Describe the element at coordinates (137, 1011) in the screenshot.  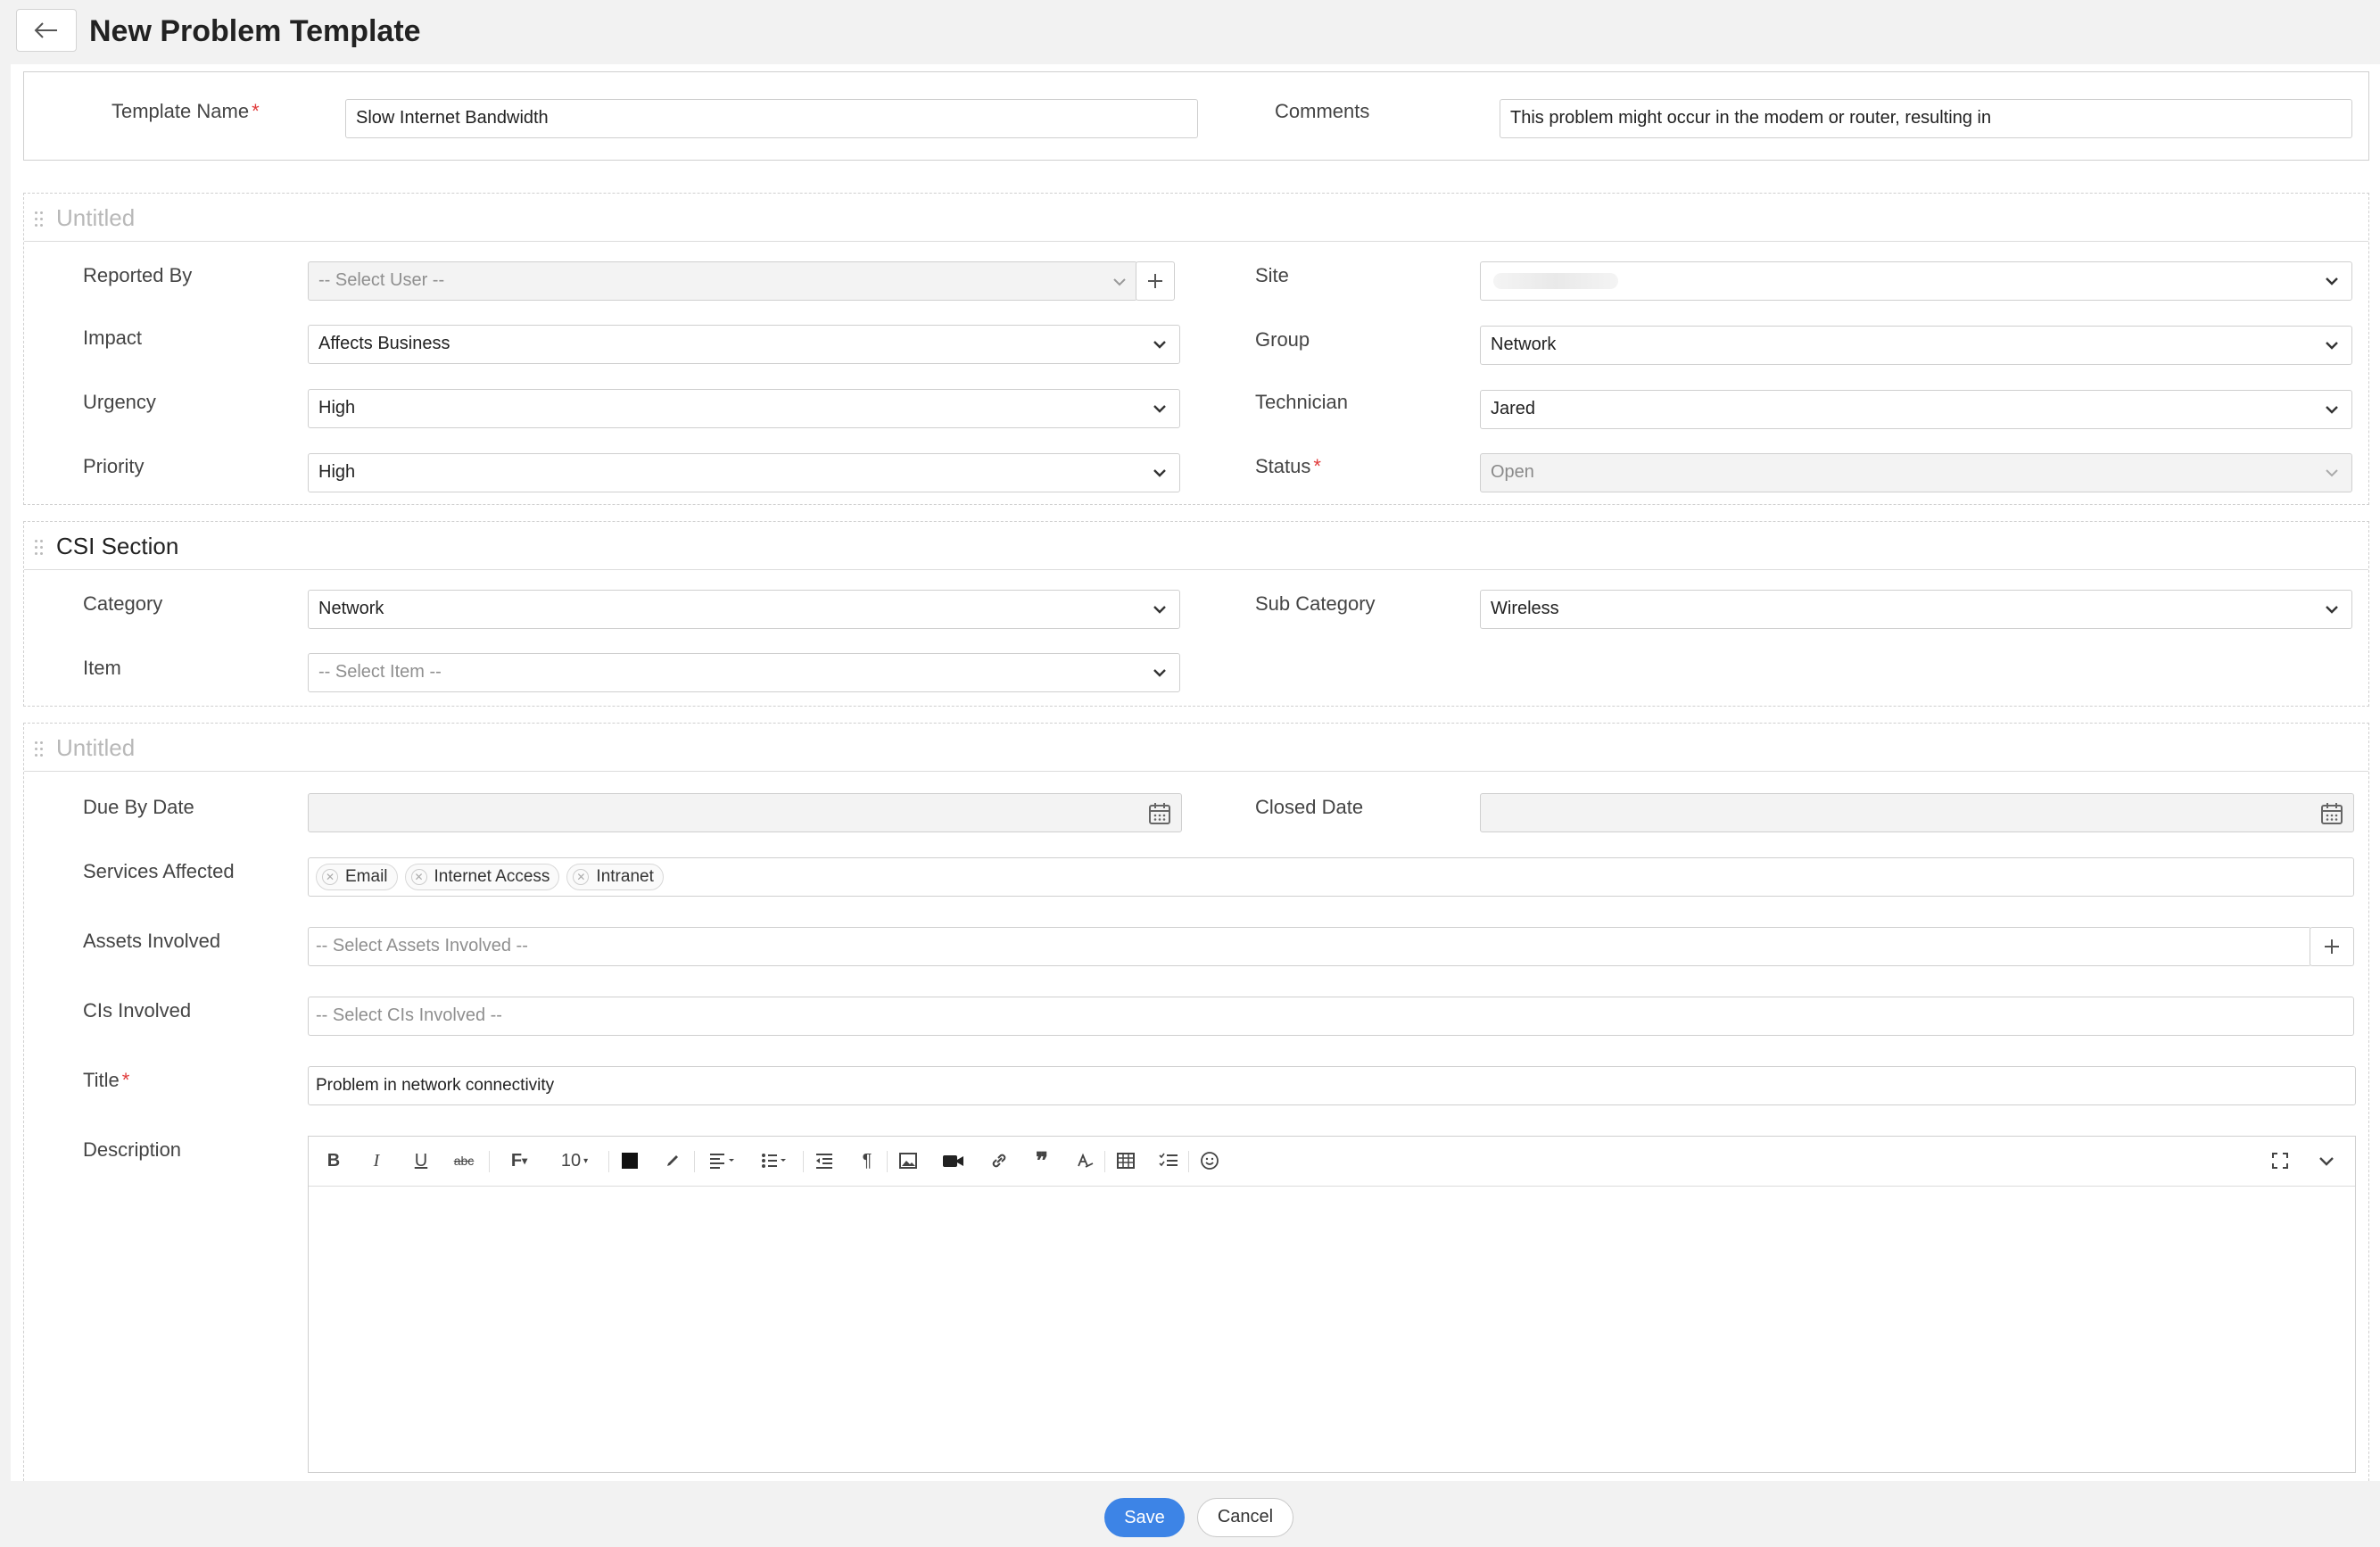
I see `cis-involved-label: CIs Involved` at that location.